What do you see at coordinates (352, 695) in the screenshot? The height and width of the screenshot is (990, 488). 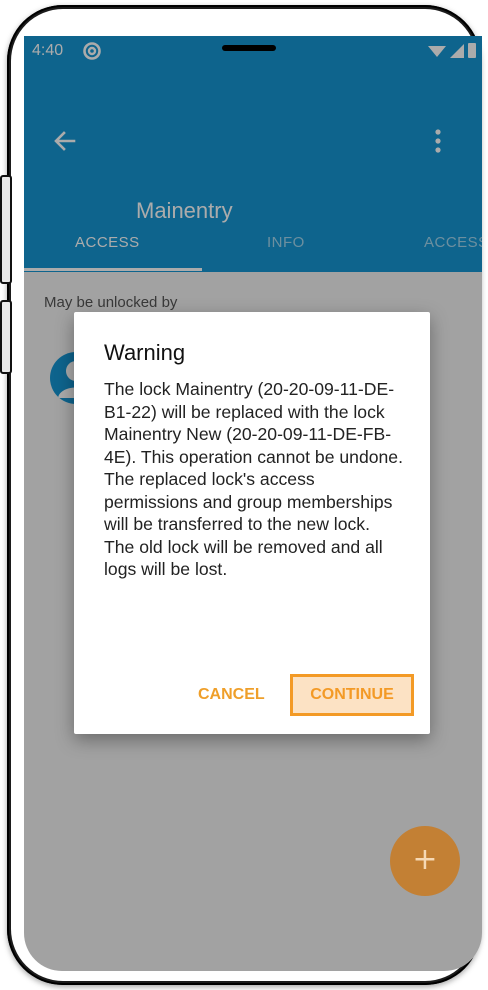 I see `continue-button: CONTINUE` at bounding box center [352, 695].